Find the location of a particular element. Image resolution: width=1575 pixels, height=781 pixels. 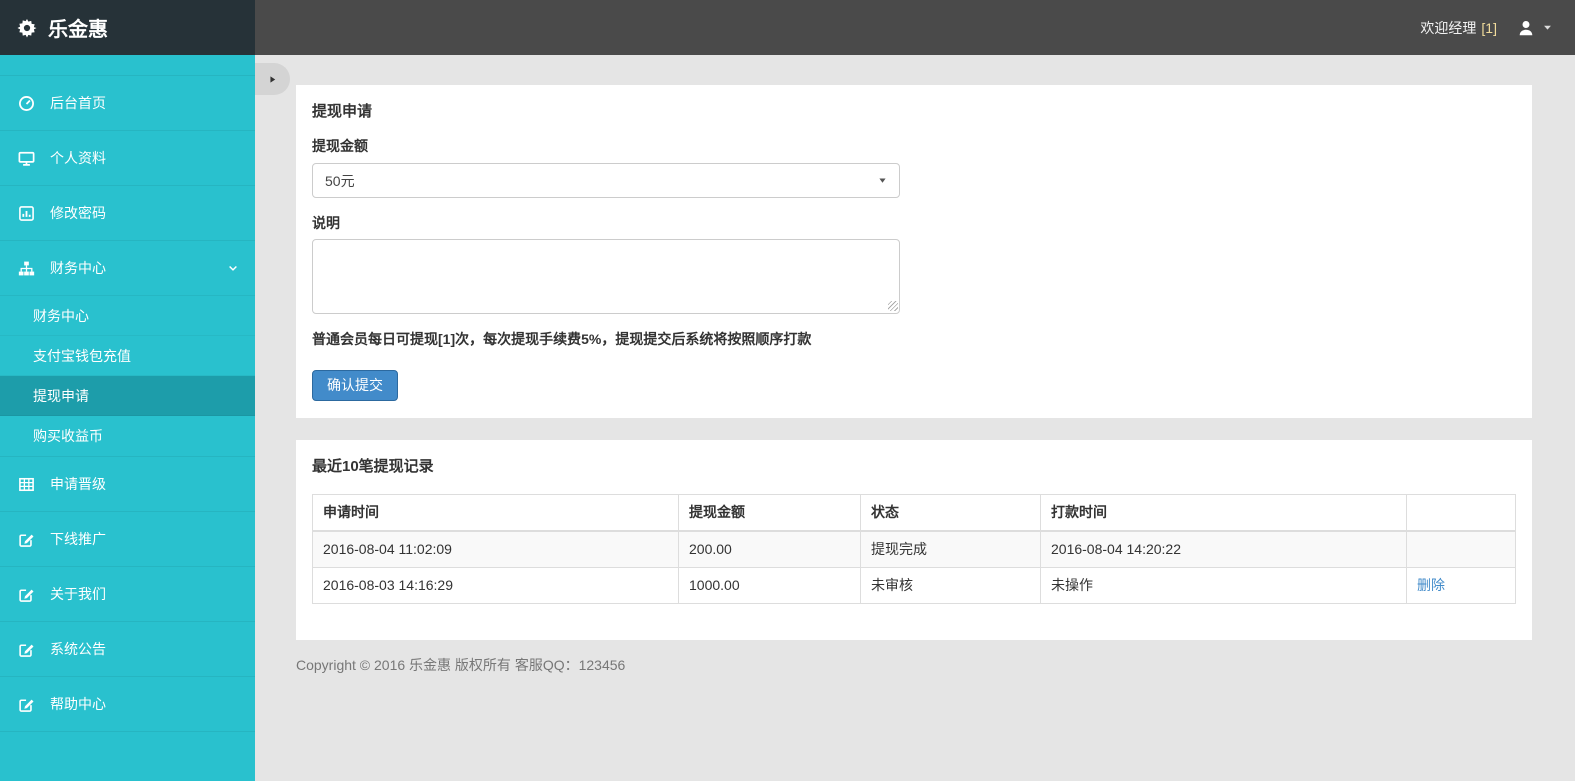

amount-label: 提现金额 is located at coordinates (340, 146).